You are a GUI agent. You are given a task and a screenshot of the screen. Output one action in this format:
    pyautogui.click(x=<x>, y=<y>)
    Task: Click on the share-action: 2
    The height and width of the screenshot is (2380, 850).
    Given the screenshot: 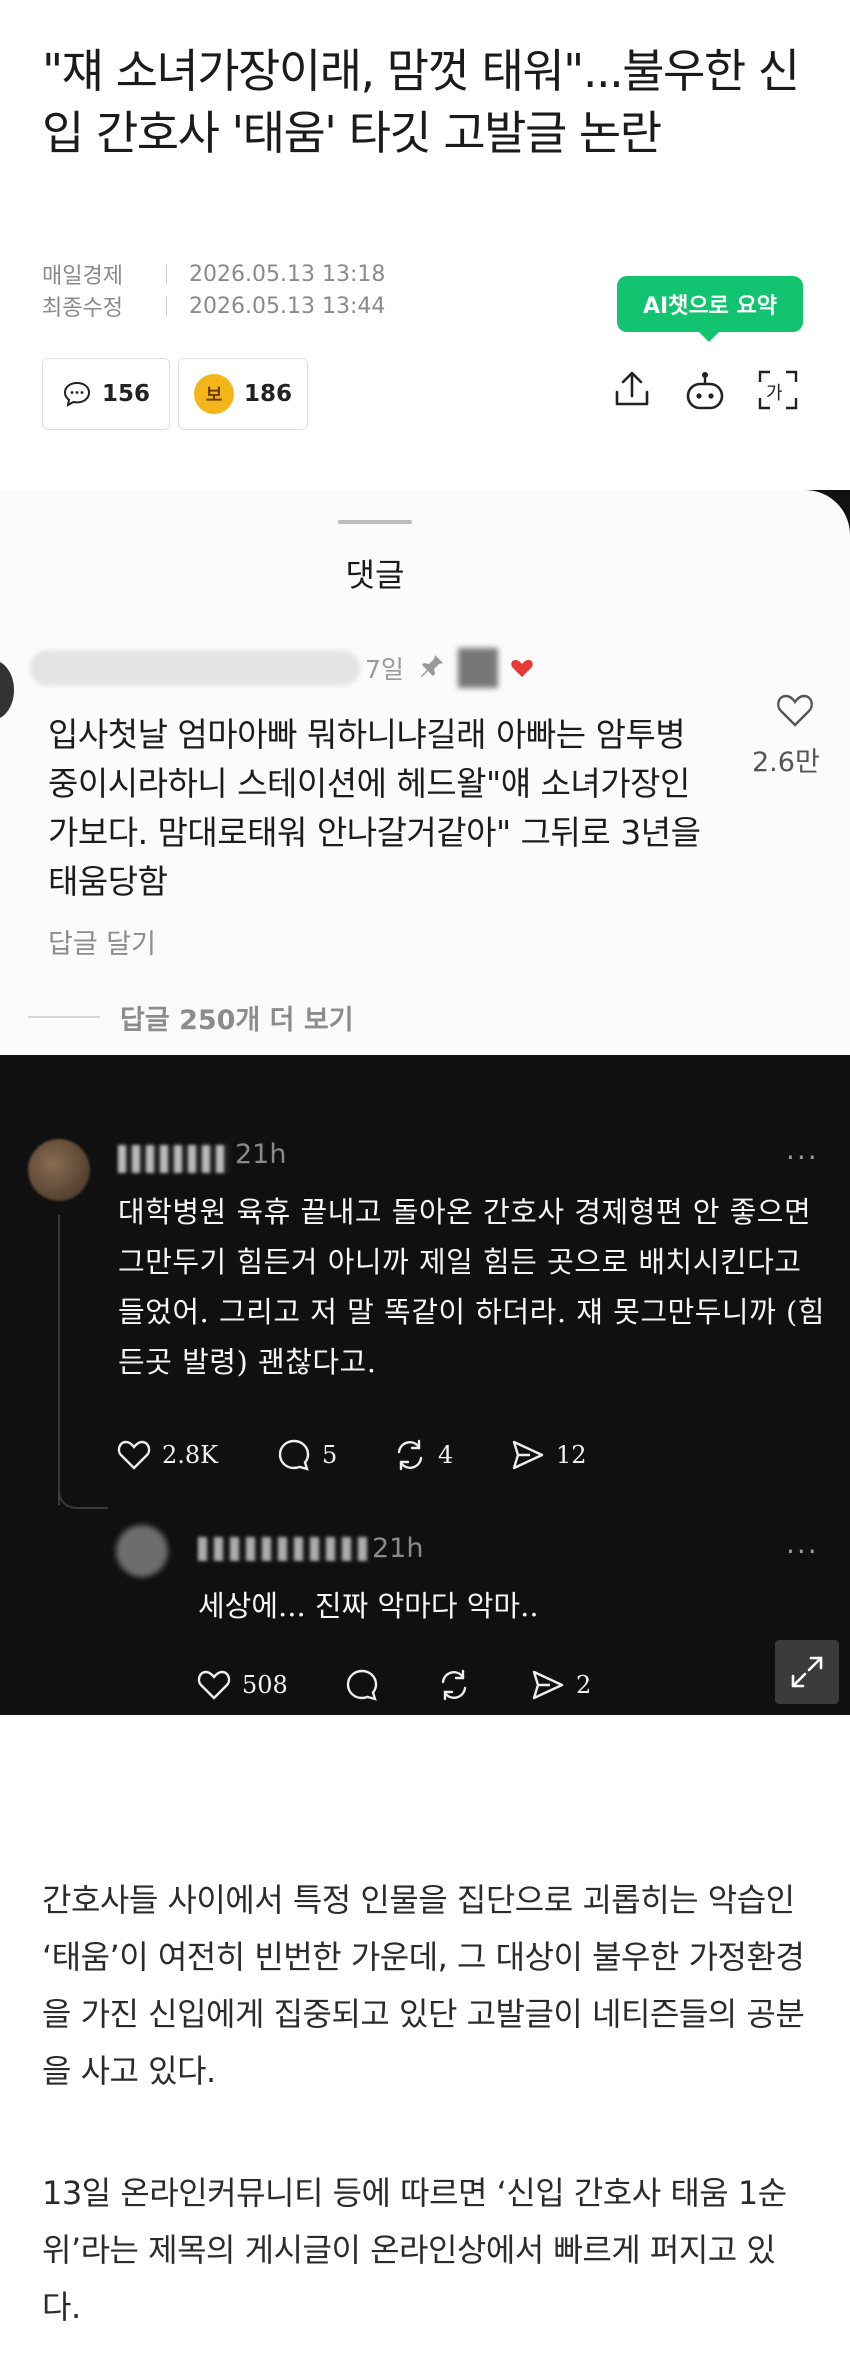 What is the action you would take?
    pyautogui.click(x=560, y=1685)
    